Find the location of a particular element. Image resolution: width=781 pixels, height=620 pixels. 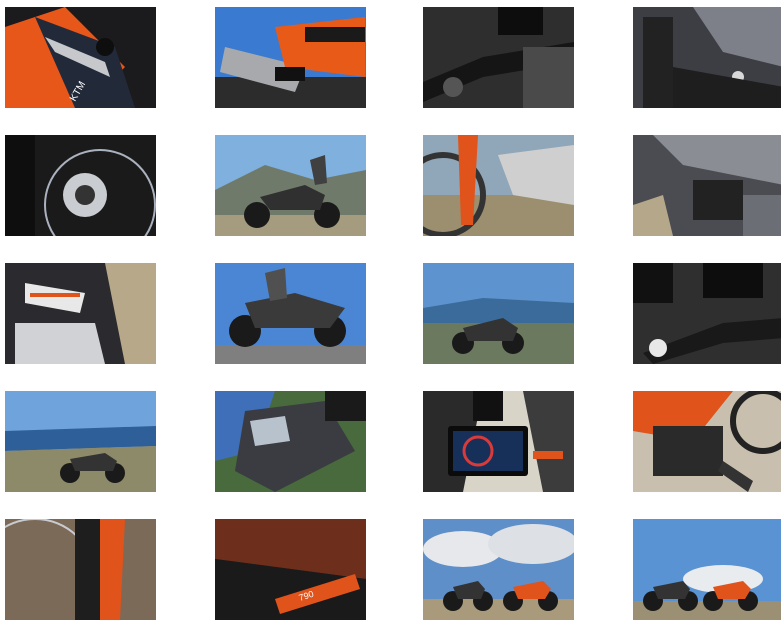

gallery-thumbnail: KTM is located at coordinates (80, 57).